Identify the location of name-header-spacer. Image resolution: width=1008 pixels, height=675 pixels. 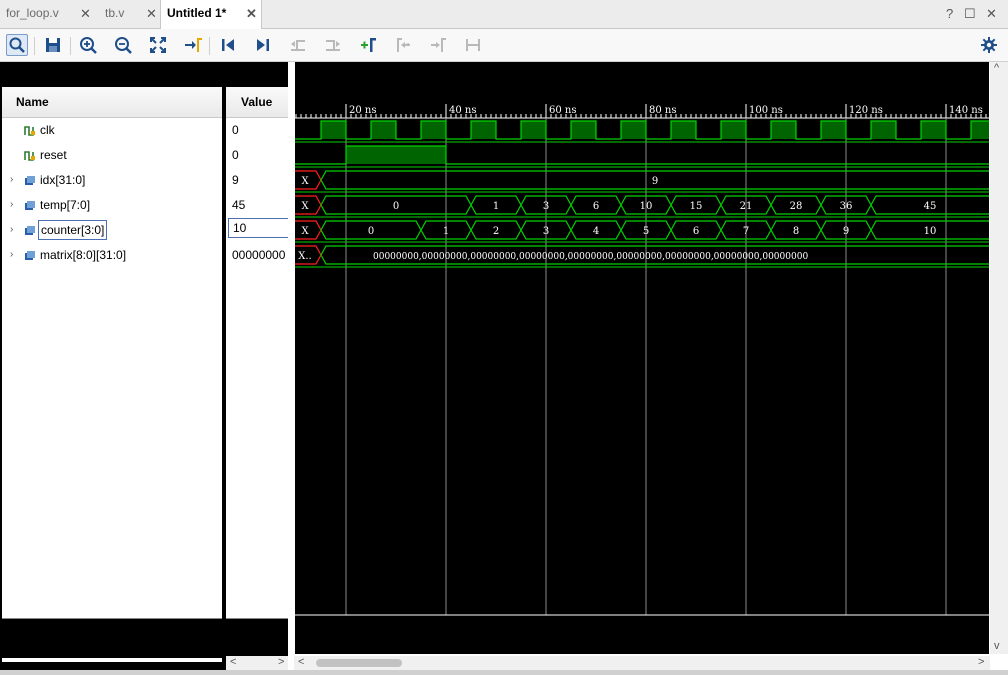
(112, 74).